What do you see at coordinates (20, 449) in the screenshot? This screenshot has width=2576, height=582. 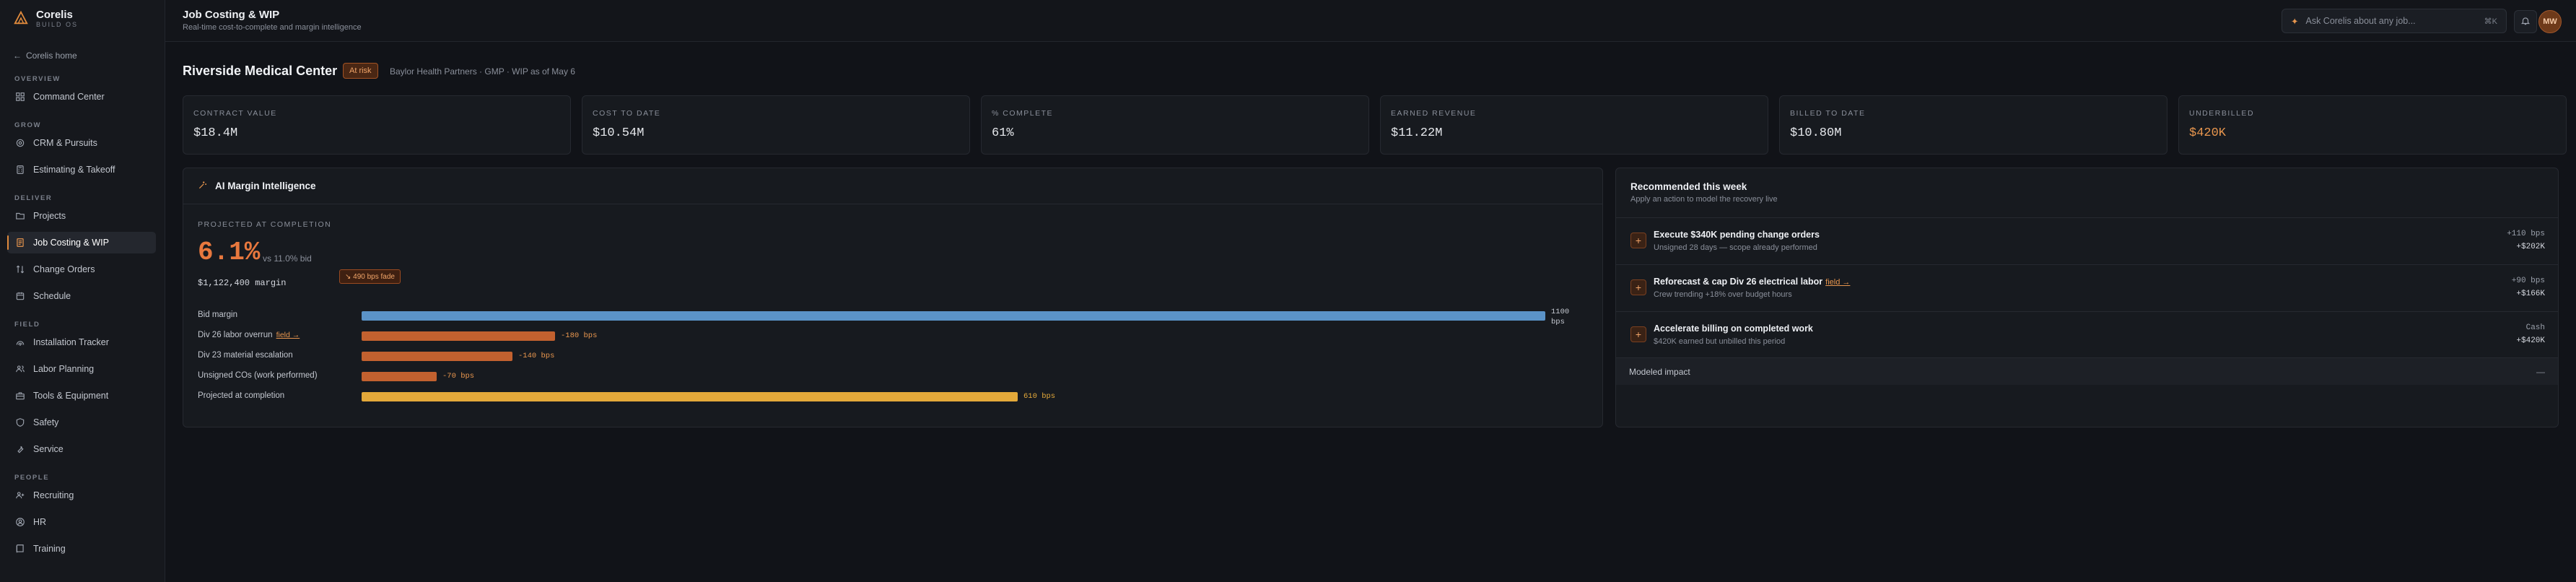 I see `wrench-icon` at bounding box center [20, 449].